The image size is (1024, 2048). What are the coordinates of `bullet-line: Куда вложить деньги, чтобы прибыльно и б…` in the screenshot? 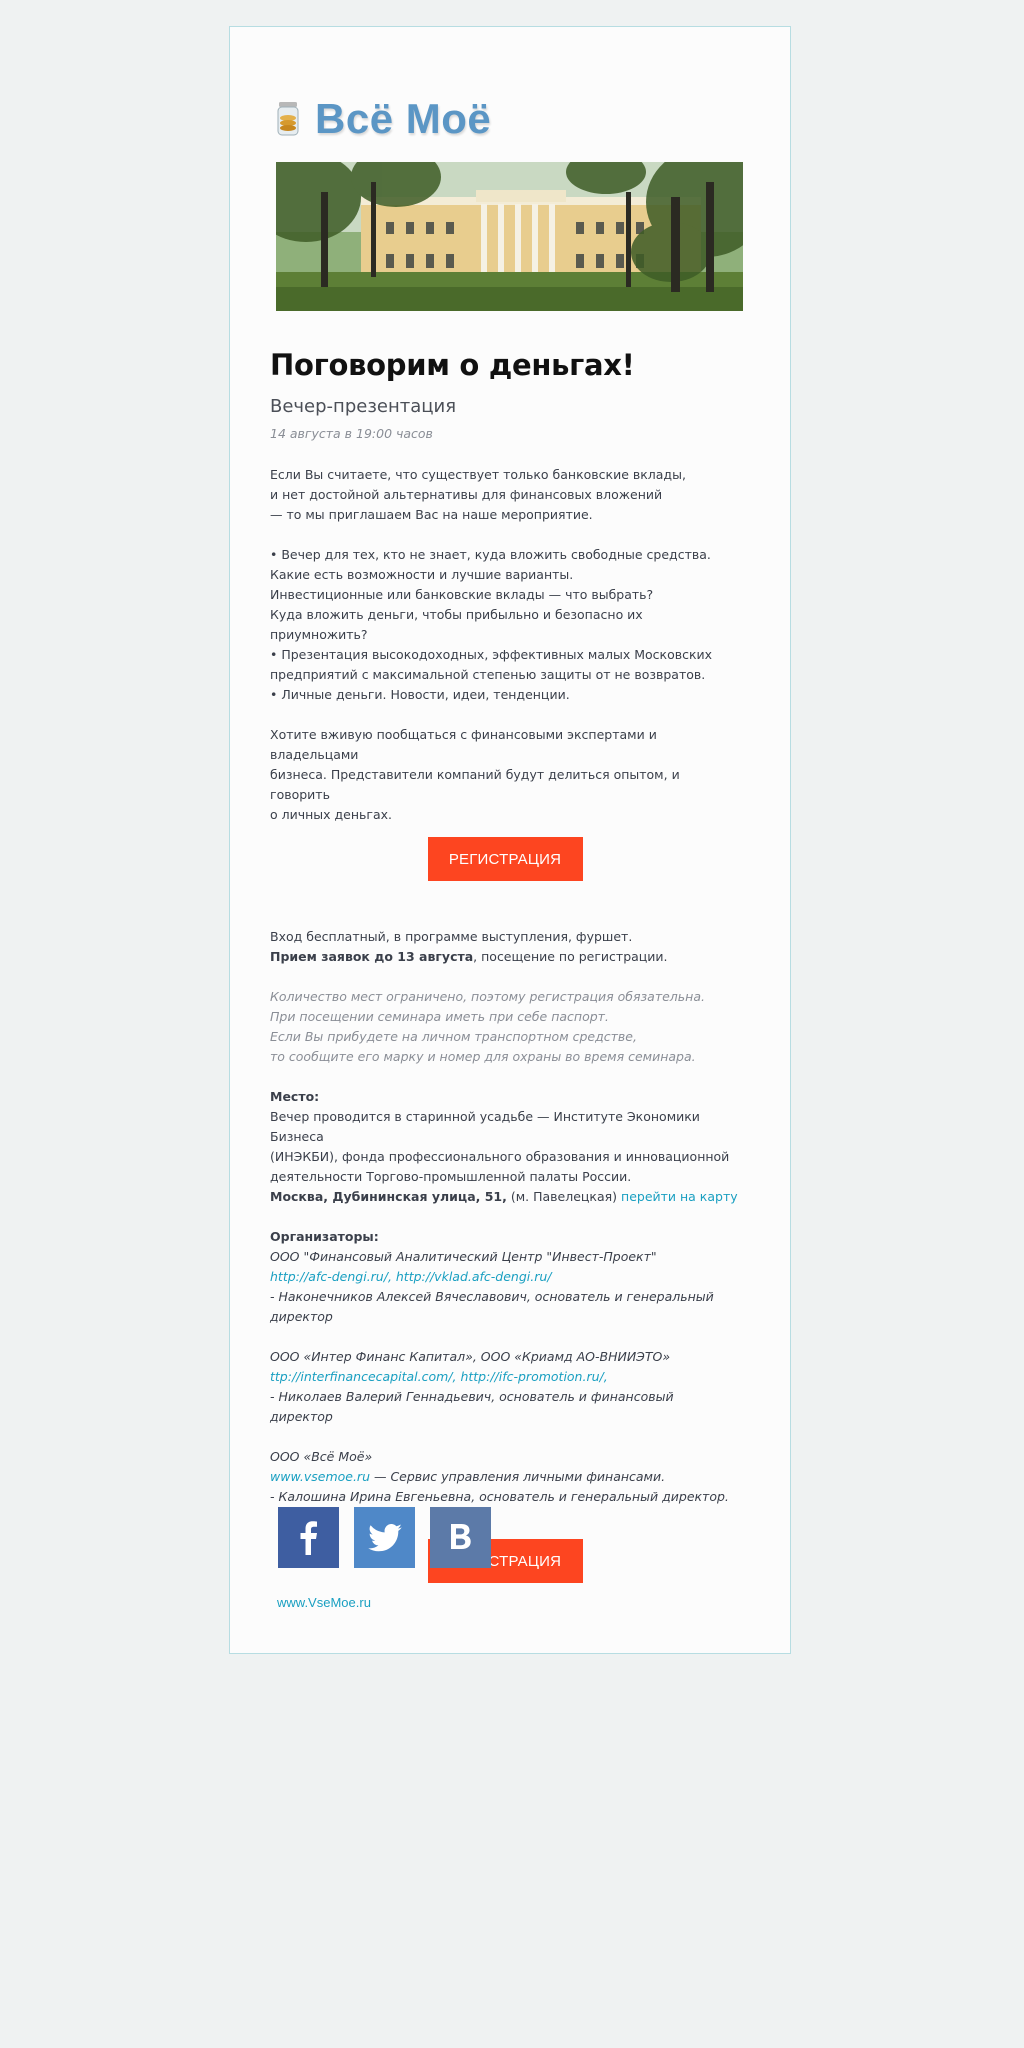 It's located at (456, 624).